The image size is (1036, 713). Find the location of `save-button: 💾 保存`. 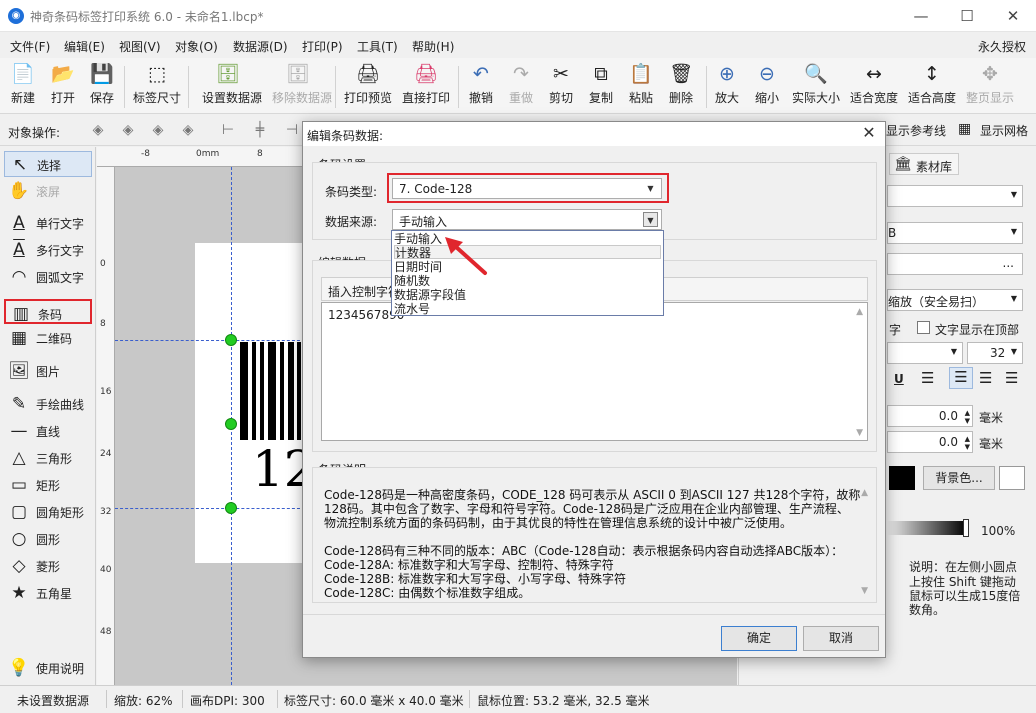

save-button: 💾 保存 is located at coordinates (102, 87).